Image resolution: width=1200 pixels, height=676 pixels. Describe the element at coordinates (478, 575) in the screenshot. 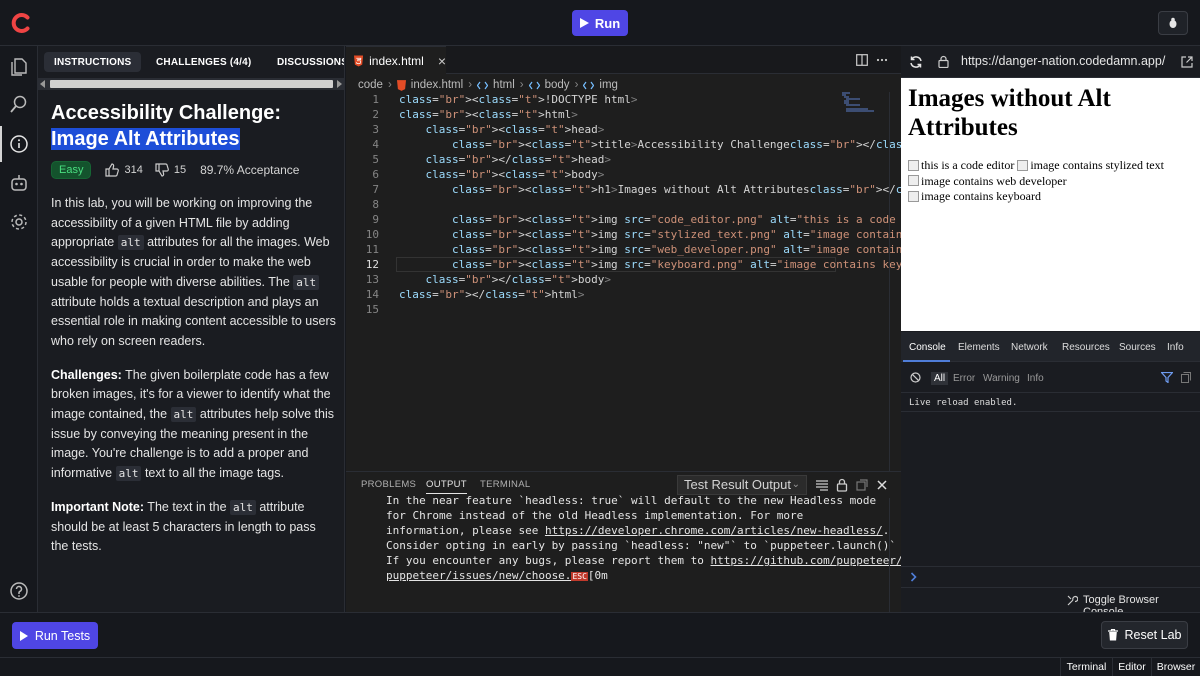

I see `github-issue-link: puppeteer/issues/new/choose.` at that location.